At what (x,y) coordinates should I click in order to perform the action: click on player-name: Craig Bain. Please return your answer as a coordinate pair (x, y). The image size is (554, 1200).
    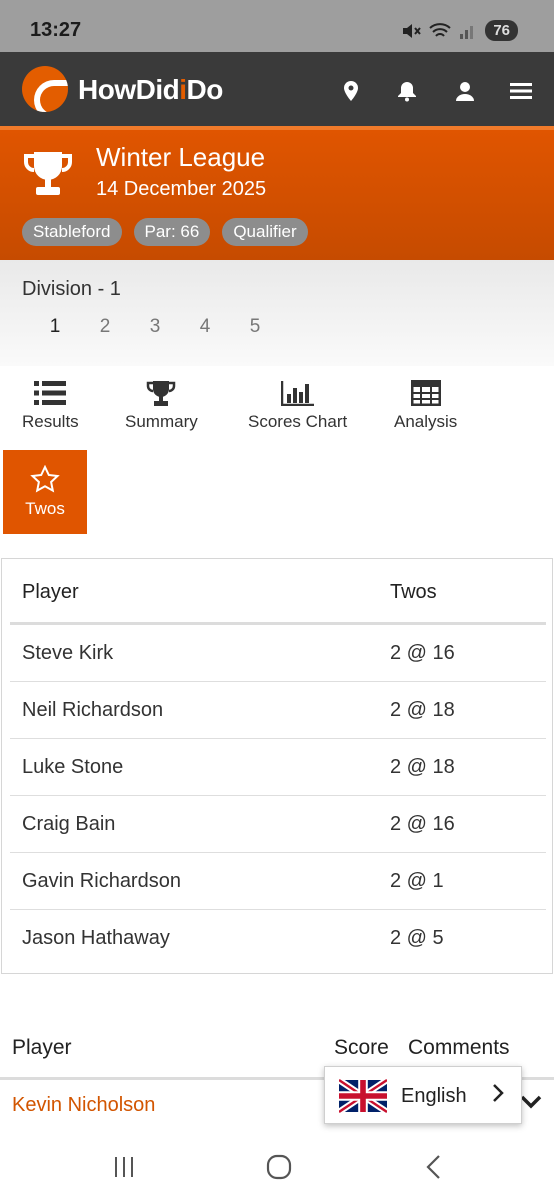
    Looking at the image, I should click on (69, 824).